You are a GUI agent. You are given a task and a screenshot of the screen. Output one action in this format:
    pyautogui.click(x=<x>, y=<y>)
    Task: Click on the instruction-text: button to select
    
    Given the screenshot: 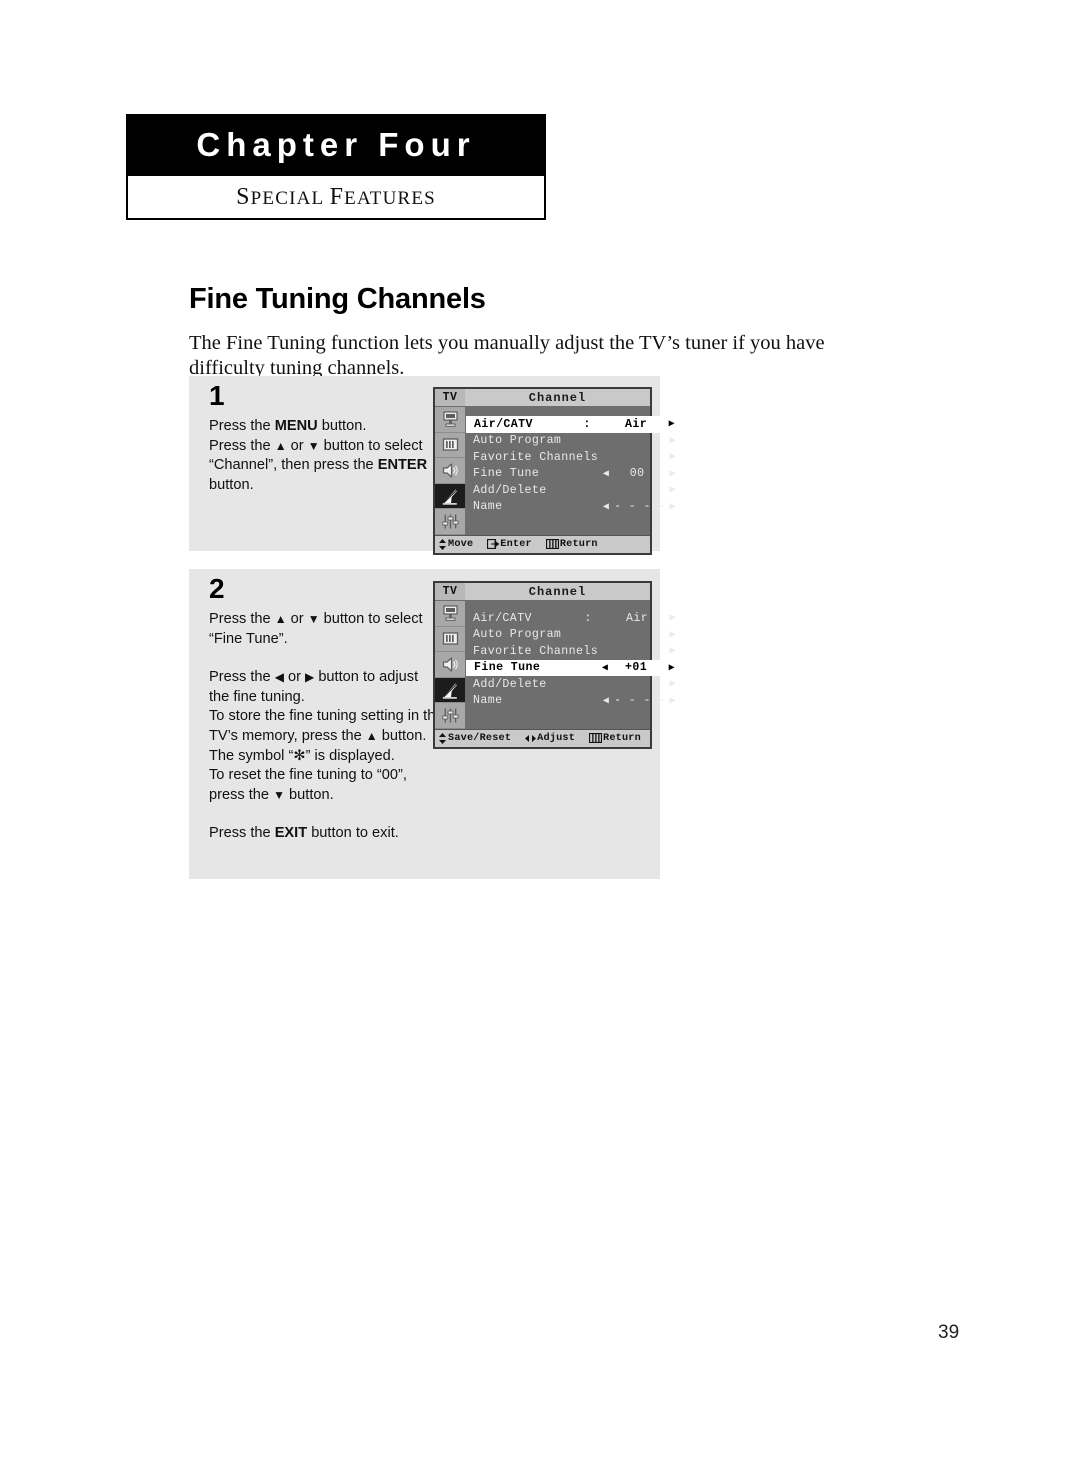 What is the action you would take?
    pyautogui.click(x=371, y=445)
    